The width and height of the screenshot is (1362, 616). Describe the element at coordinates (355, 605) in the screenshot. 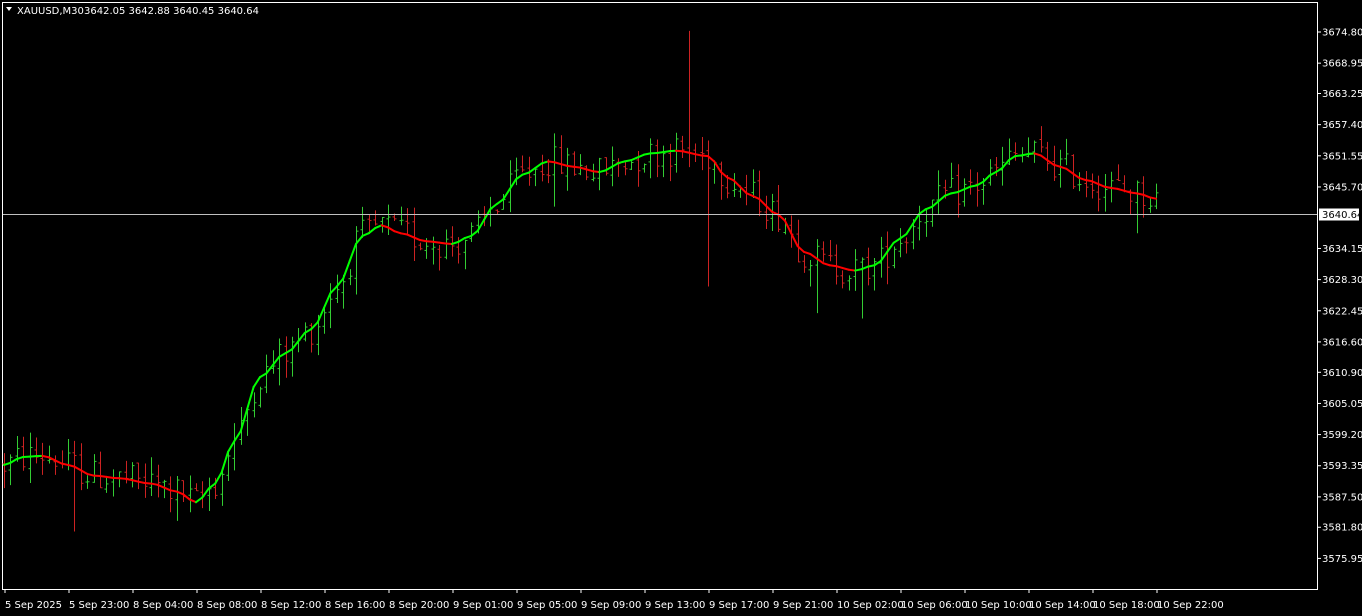

I see `x-tick-label: 8 Sep 16:00` at that location.